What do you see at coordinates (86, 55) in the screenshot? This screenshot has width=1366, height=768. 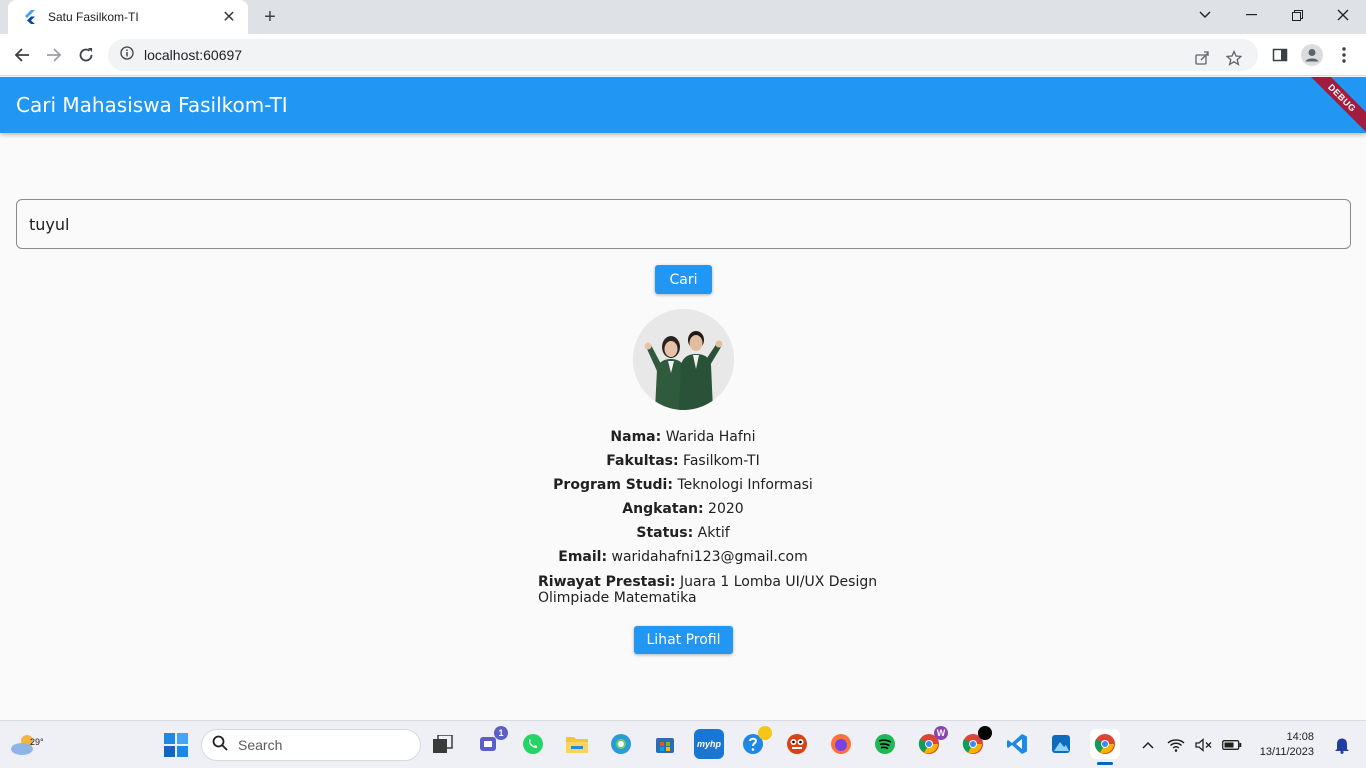 I see `reload-icon` at bounding box center [86, 55].